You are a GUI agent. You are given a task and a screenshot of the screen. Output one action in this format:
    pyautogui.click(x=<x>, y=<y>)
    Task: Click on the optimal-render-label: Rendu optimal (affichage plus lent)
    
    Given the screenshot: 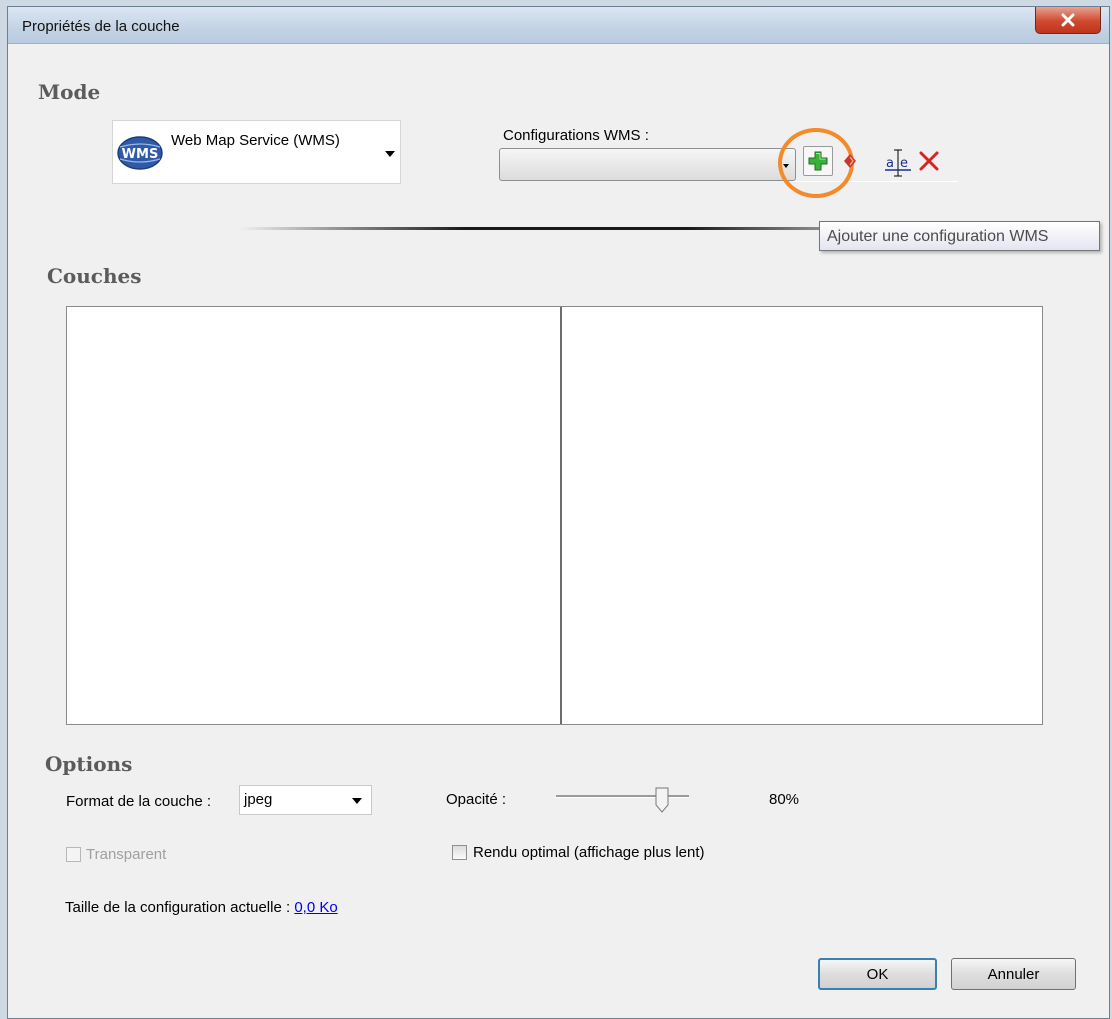 What is the action you would take?
    pyautogui.click(x=589, y=852)
    